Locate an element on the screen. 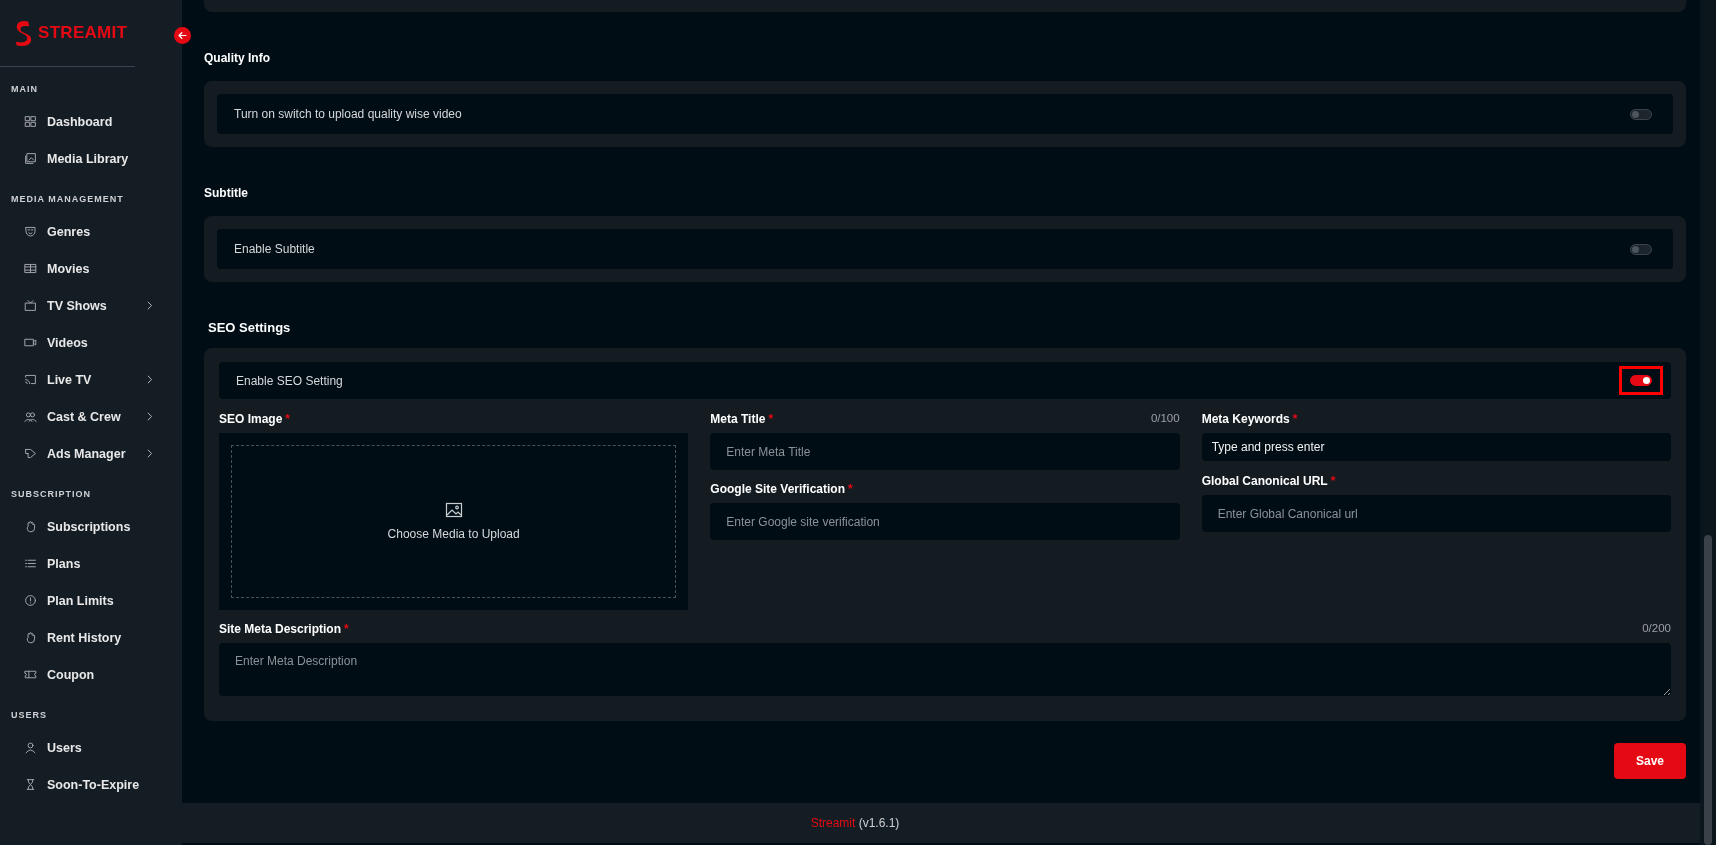 This screenshot has width=1716, height=845. upload-prompt: Choose Media to Upload is located at coordinates (453, 534).